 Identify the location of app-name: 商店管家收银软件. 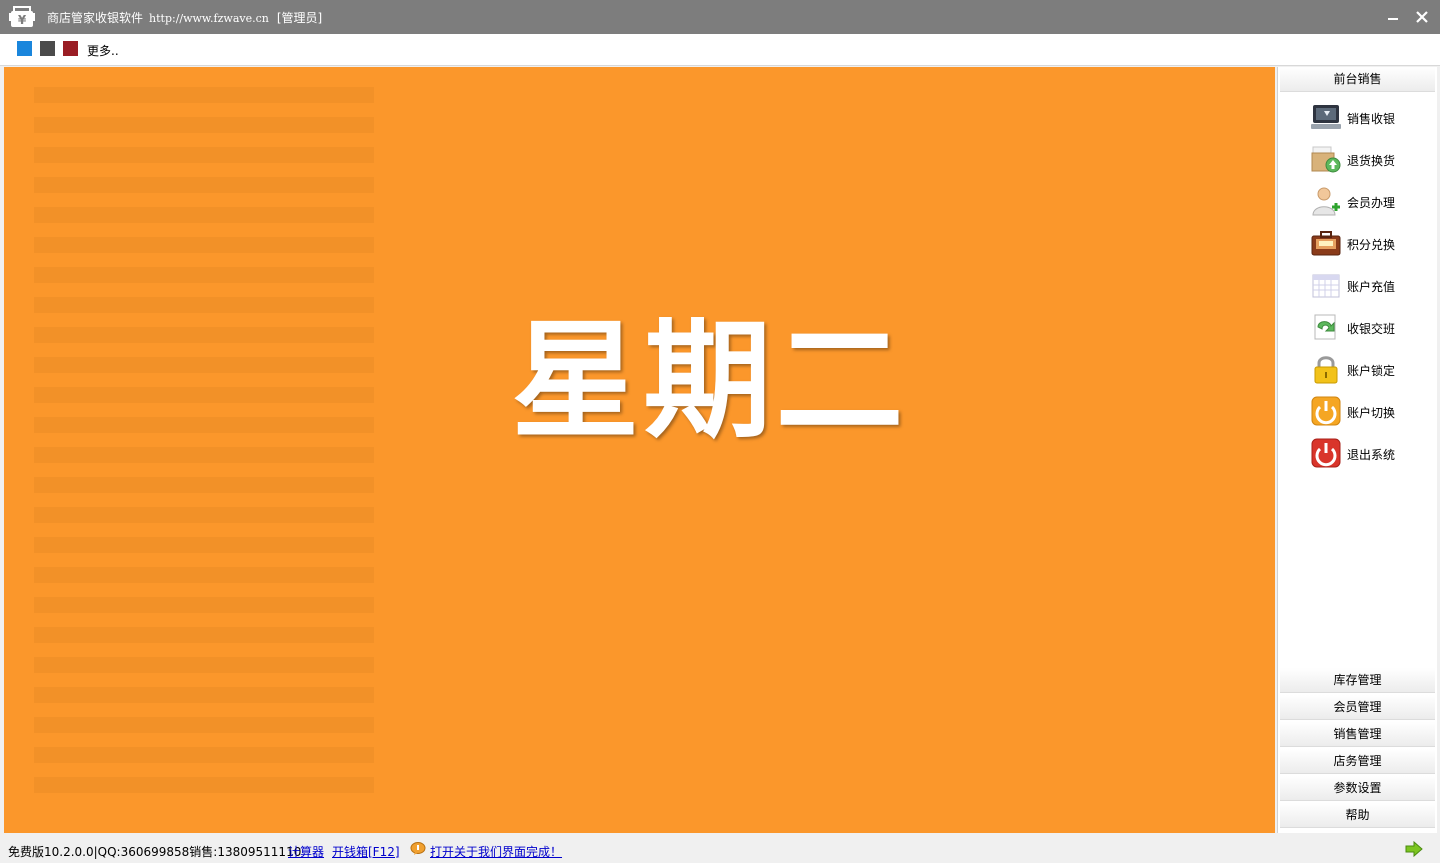
(95, 18).